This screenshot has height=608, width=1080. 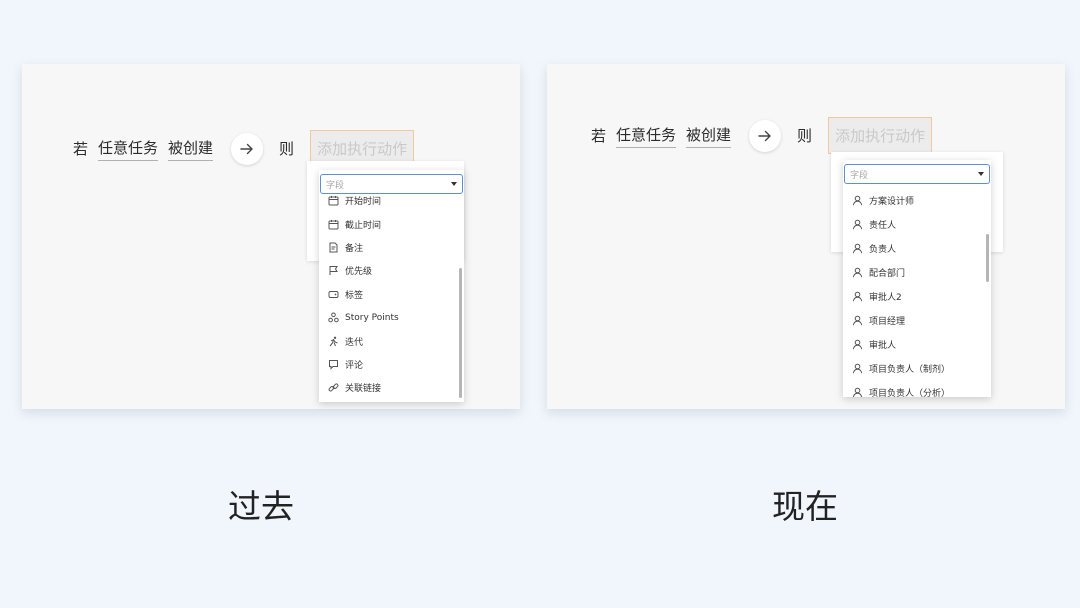 I want to click on sprint-icon, so click(x=333, y=341).